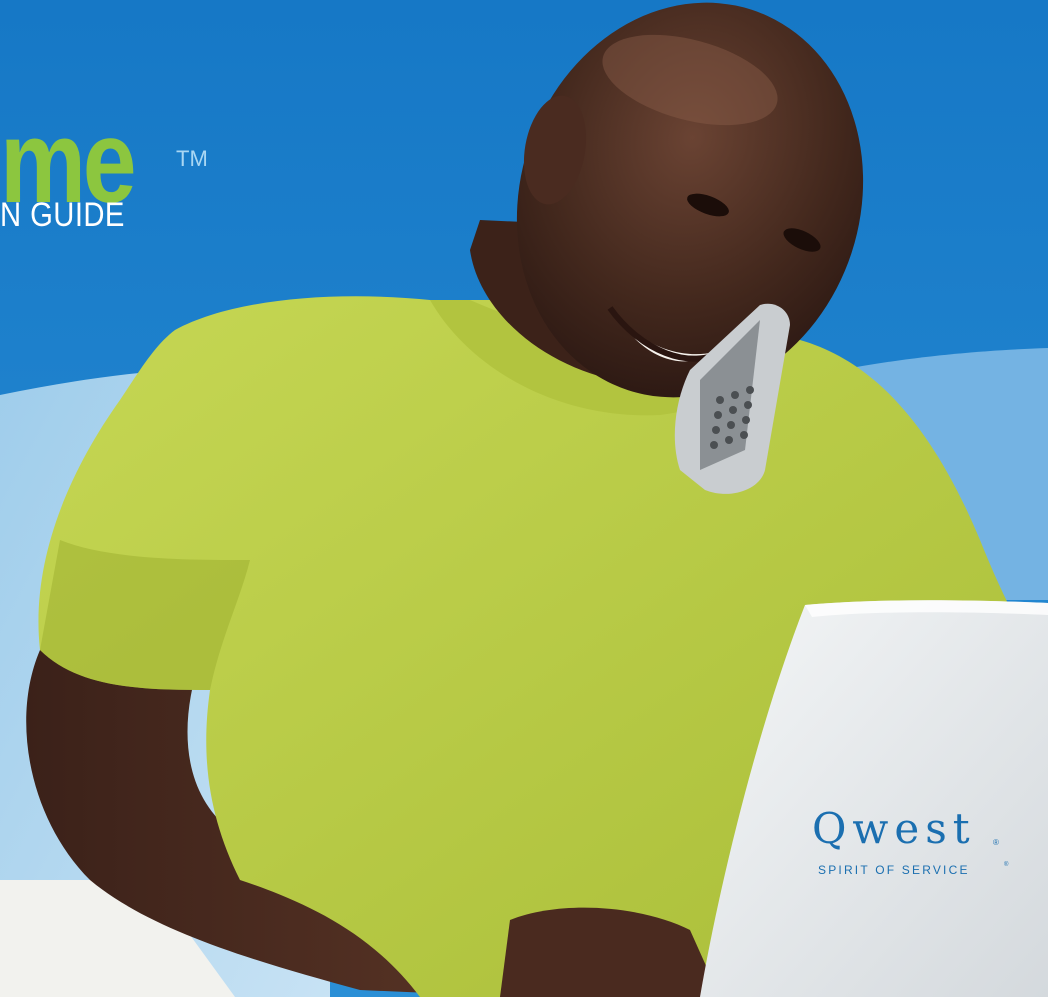 This screenshot has height=997, width=1048. What do you see at coordinates (894, 870) in the screenshot?
I see `brand-tagline: SPIRIT OF SERVICE` at bounding box center [894, 870].